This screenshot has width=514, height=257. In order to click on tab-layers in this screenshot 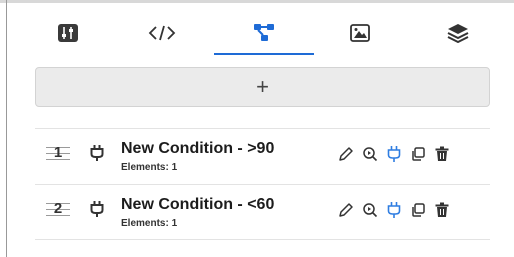, I will do `click(458, 33)`.